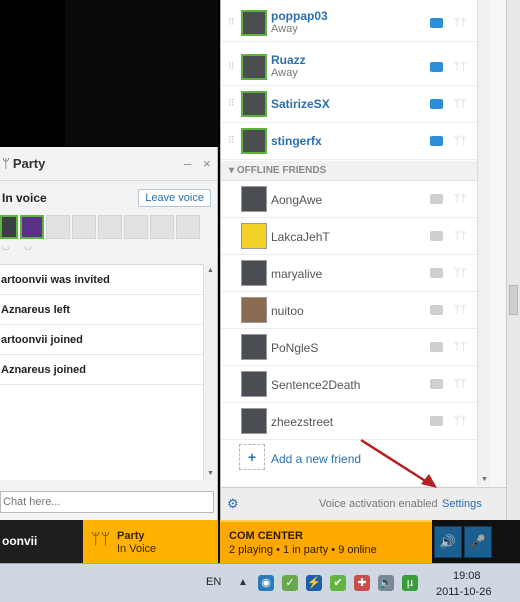  Describe the element at coordinates (349, 23) in the screenshot. I see `friend-row: ⠿ poppap03 Away ᛘᛘ` at that location.